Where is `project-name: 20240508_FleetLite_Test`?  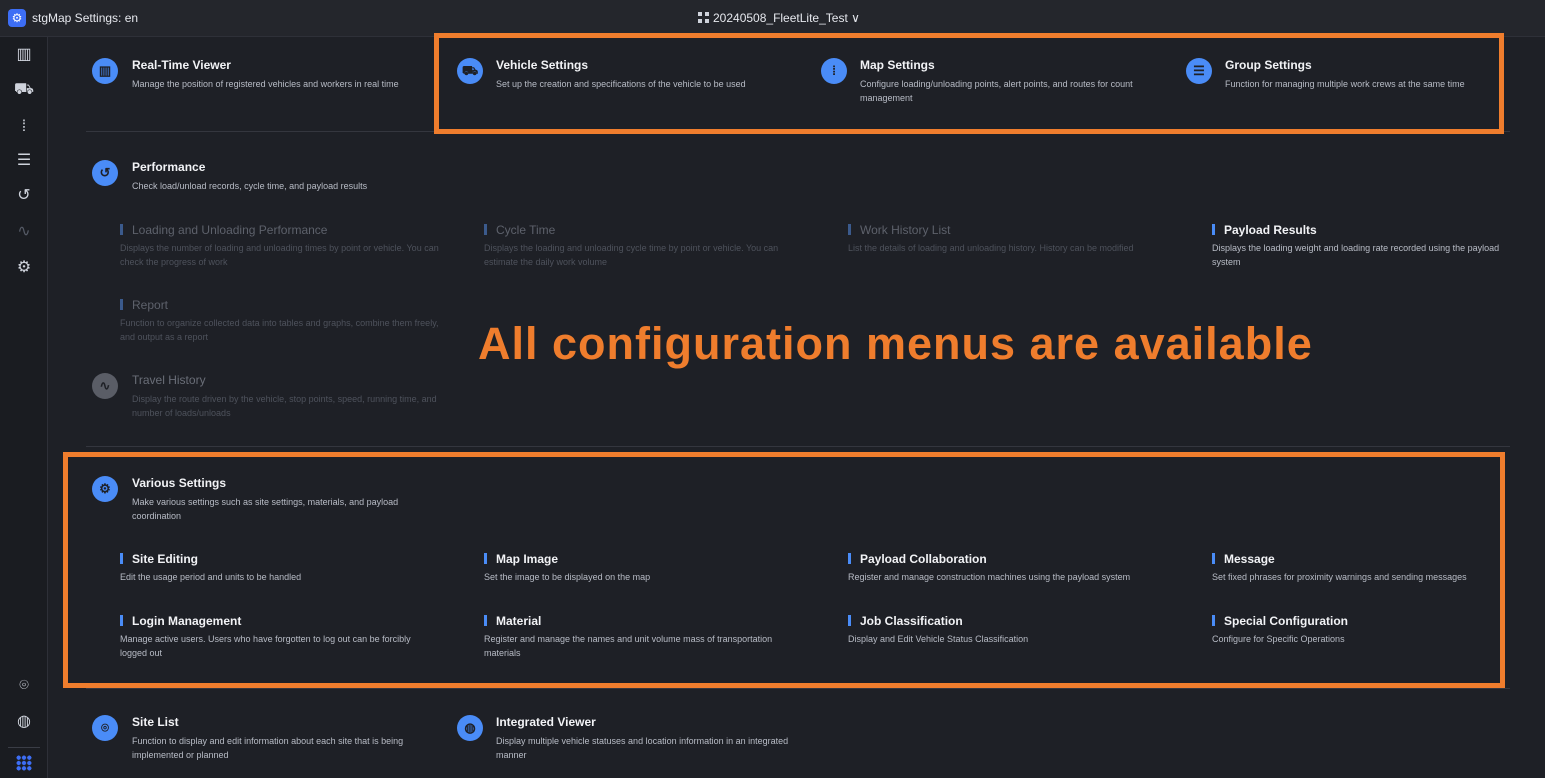
project-name: 20240508_FleetLite_Test is located at coordinates (780, 18).